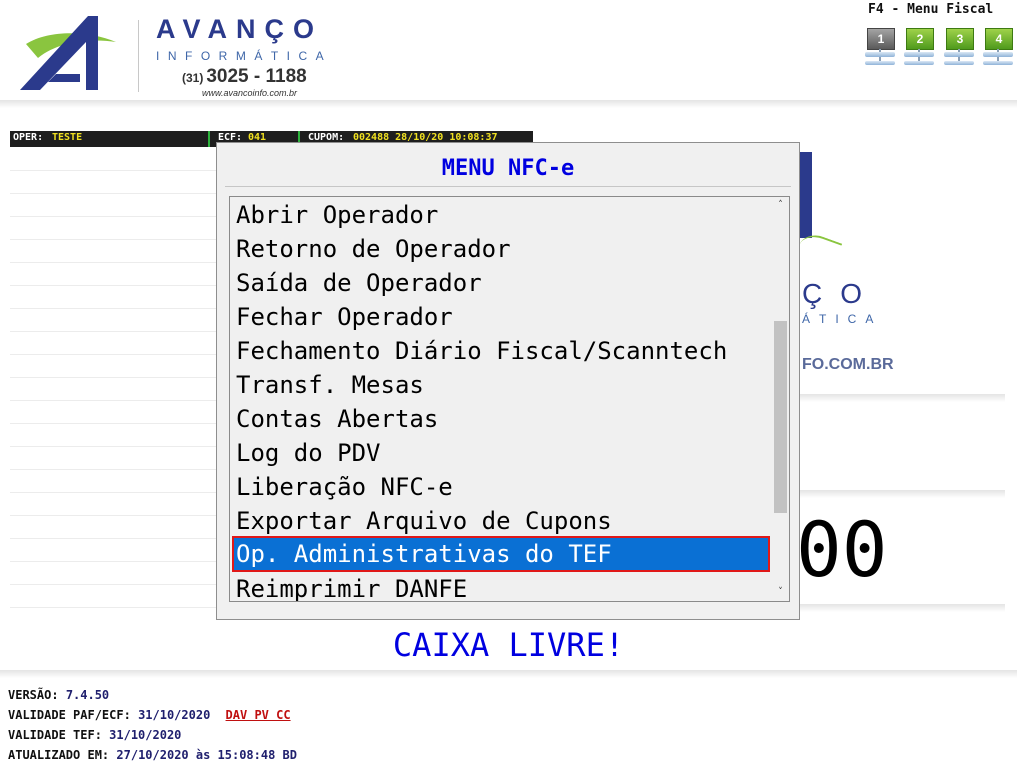 This screenshot has width=1017, height=765. I want to click on fiscal-button-1: 1, so click(880, 48).